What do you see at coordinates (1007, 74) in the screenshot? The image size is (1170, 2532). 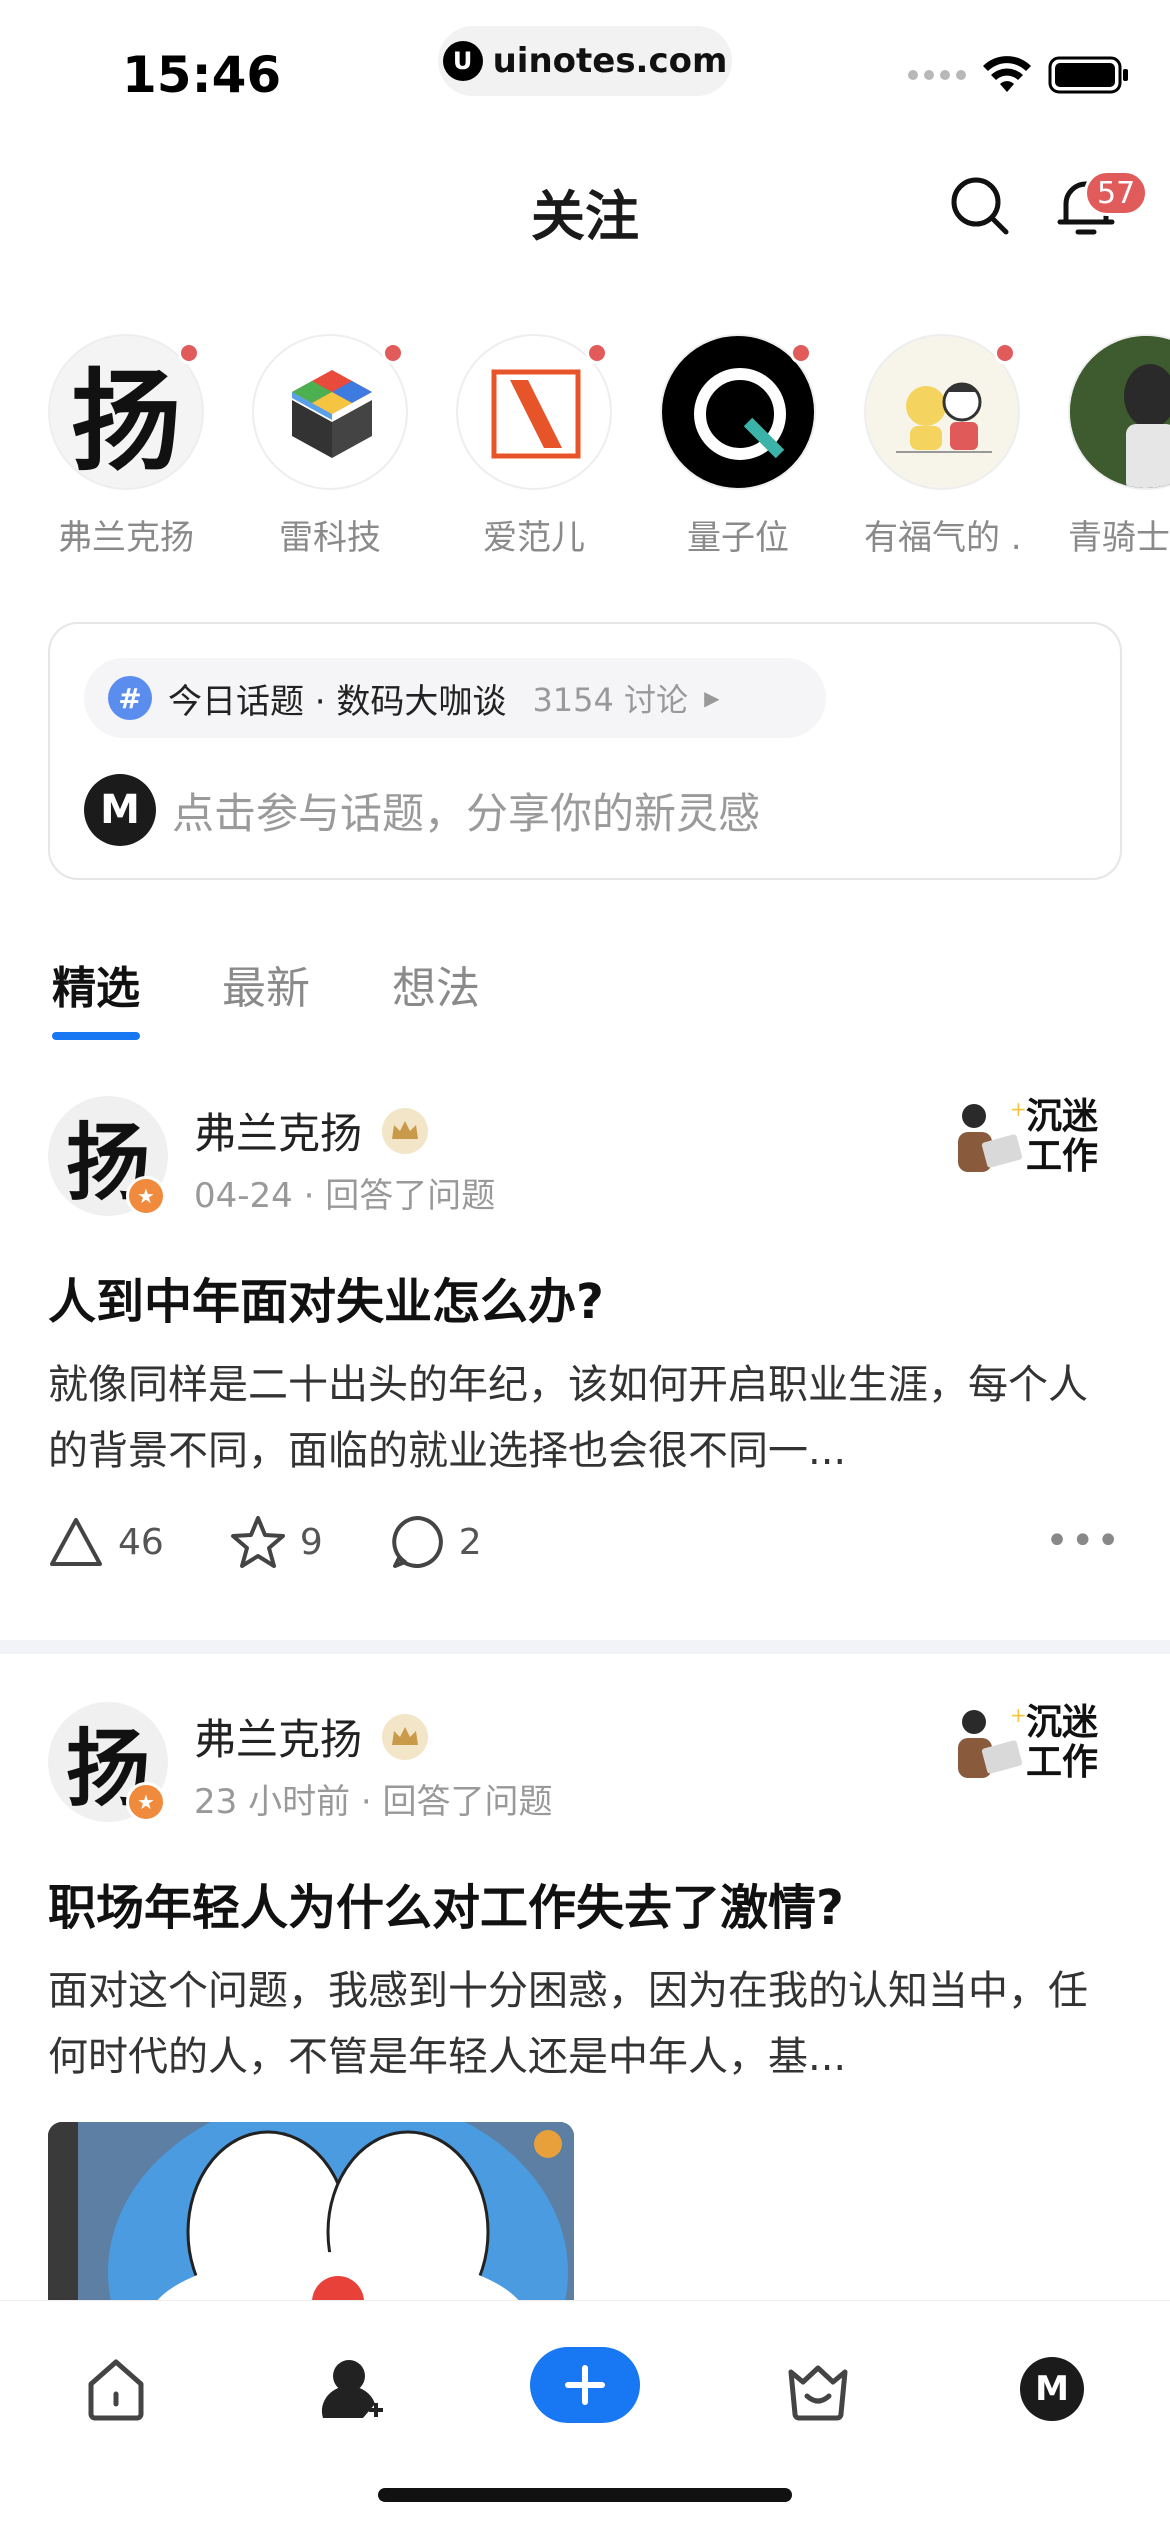 I see `wifi-icon` at bounding box center [1007, 74].